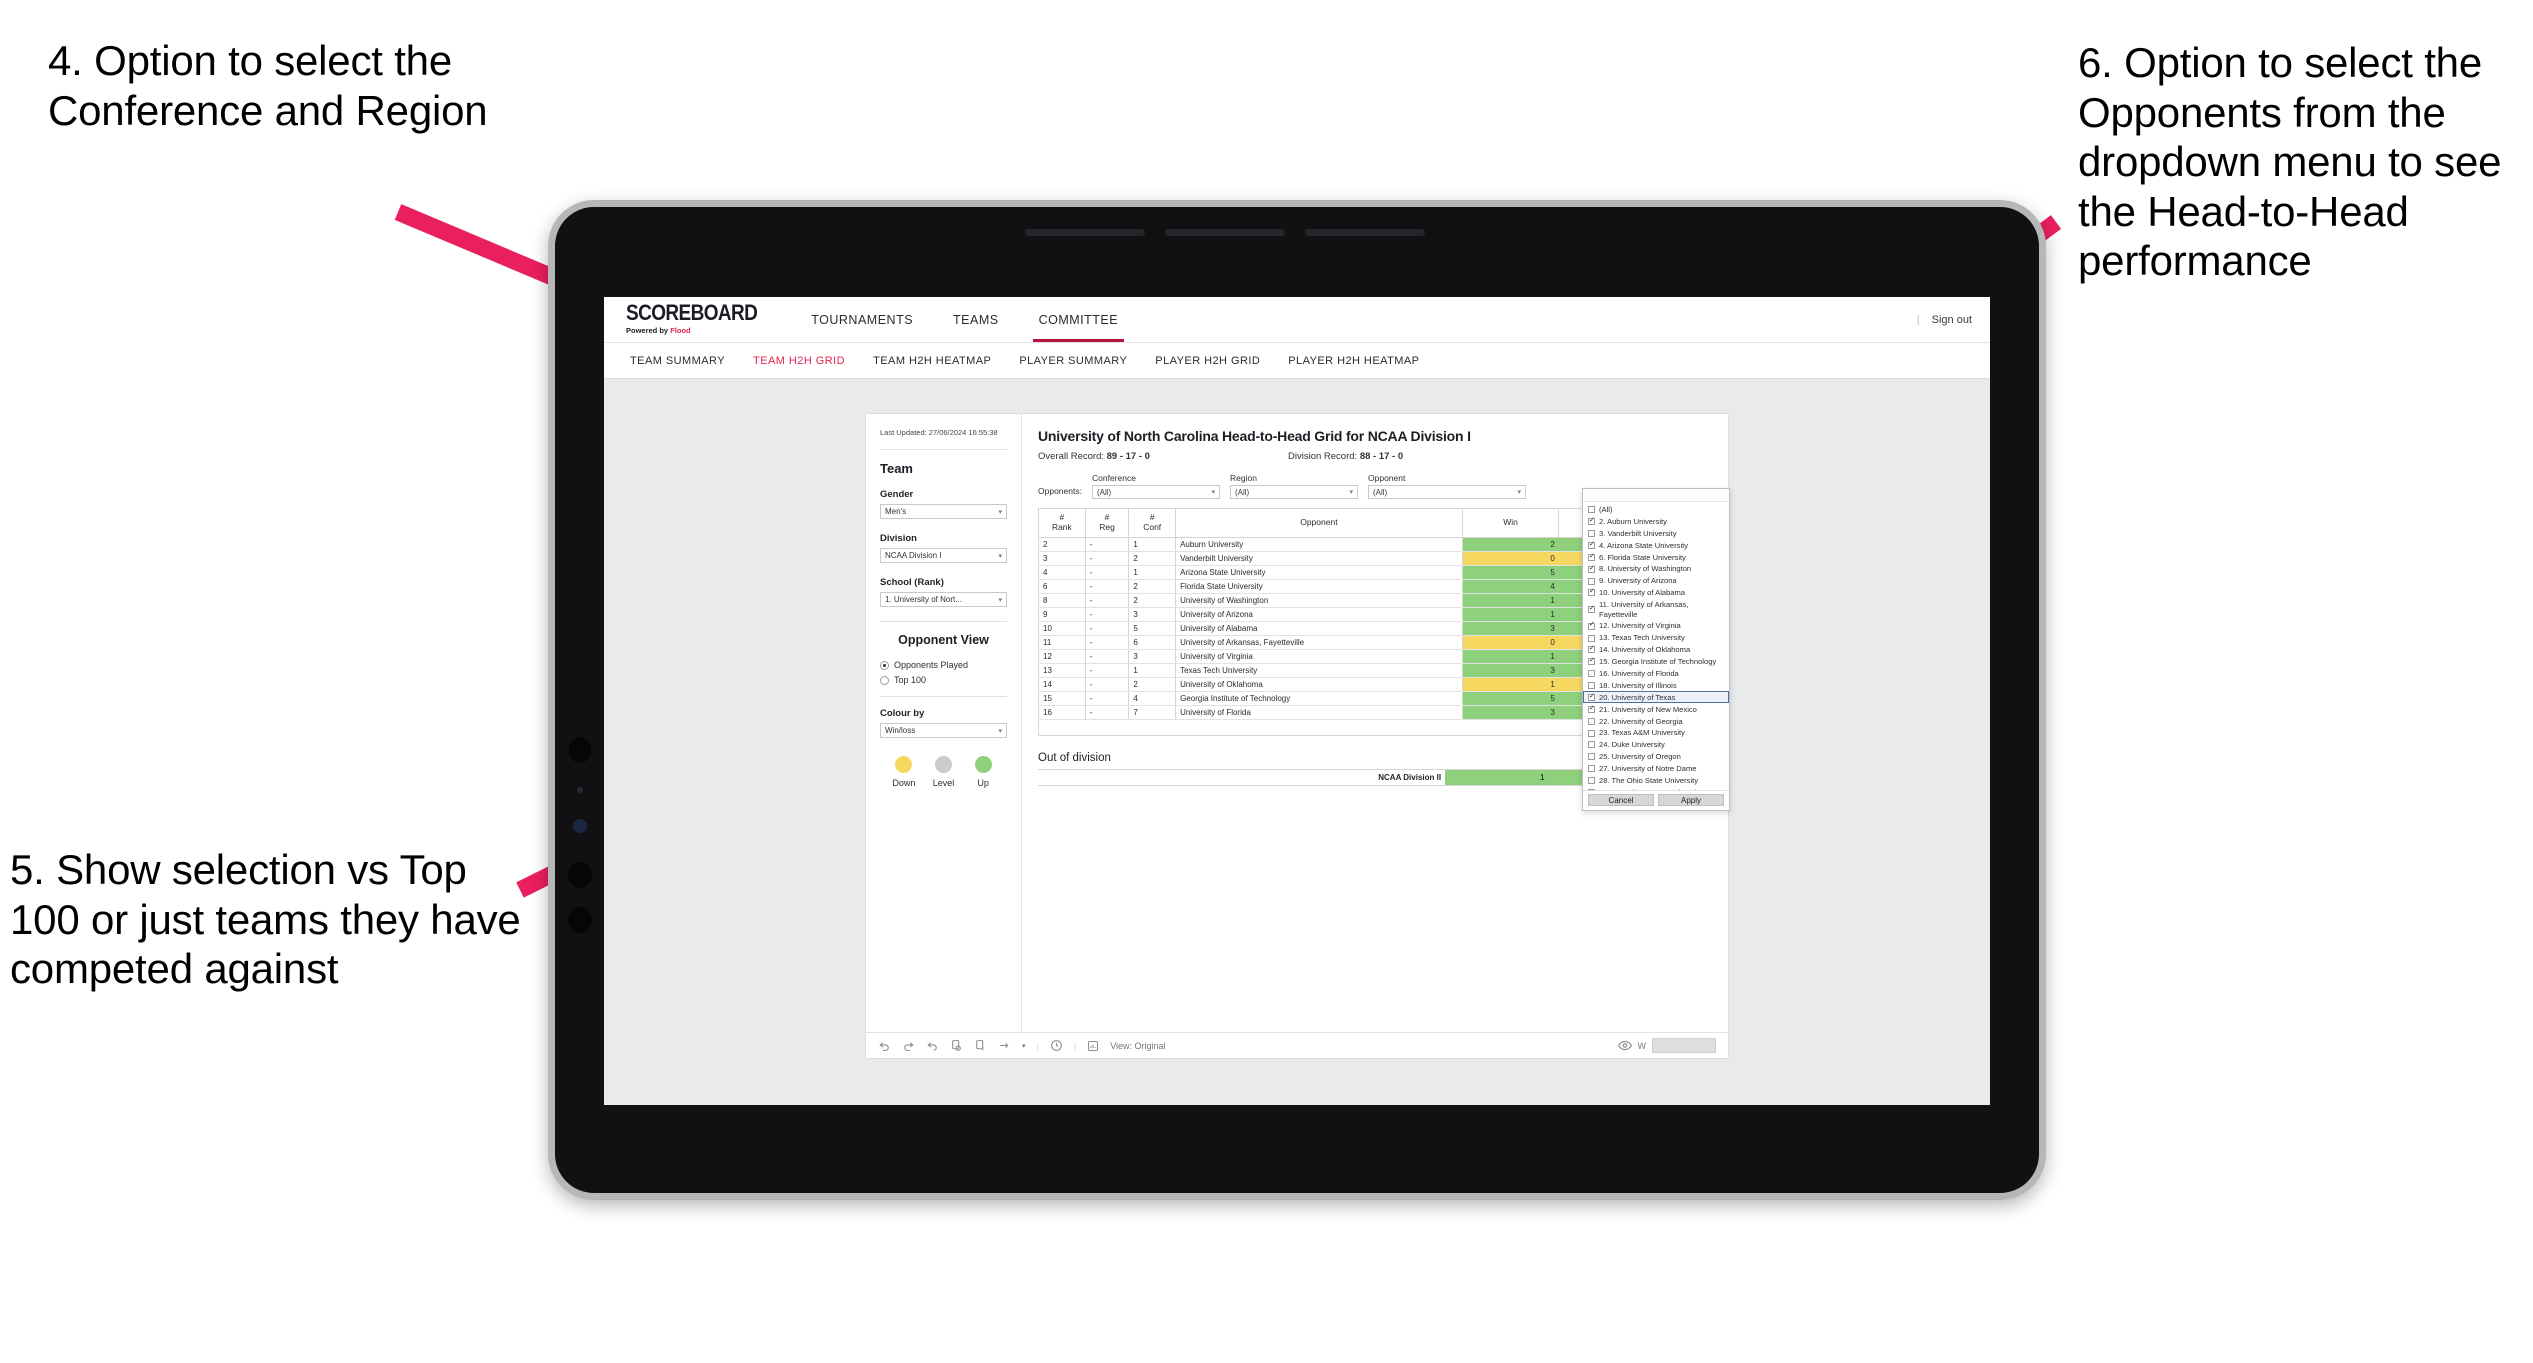 The image size is (2533, 1363). I want to click on radio-opponents-played: Opponents Played, so click(943, 665).